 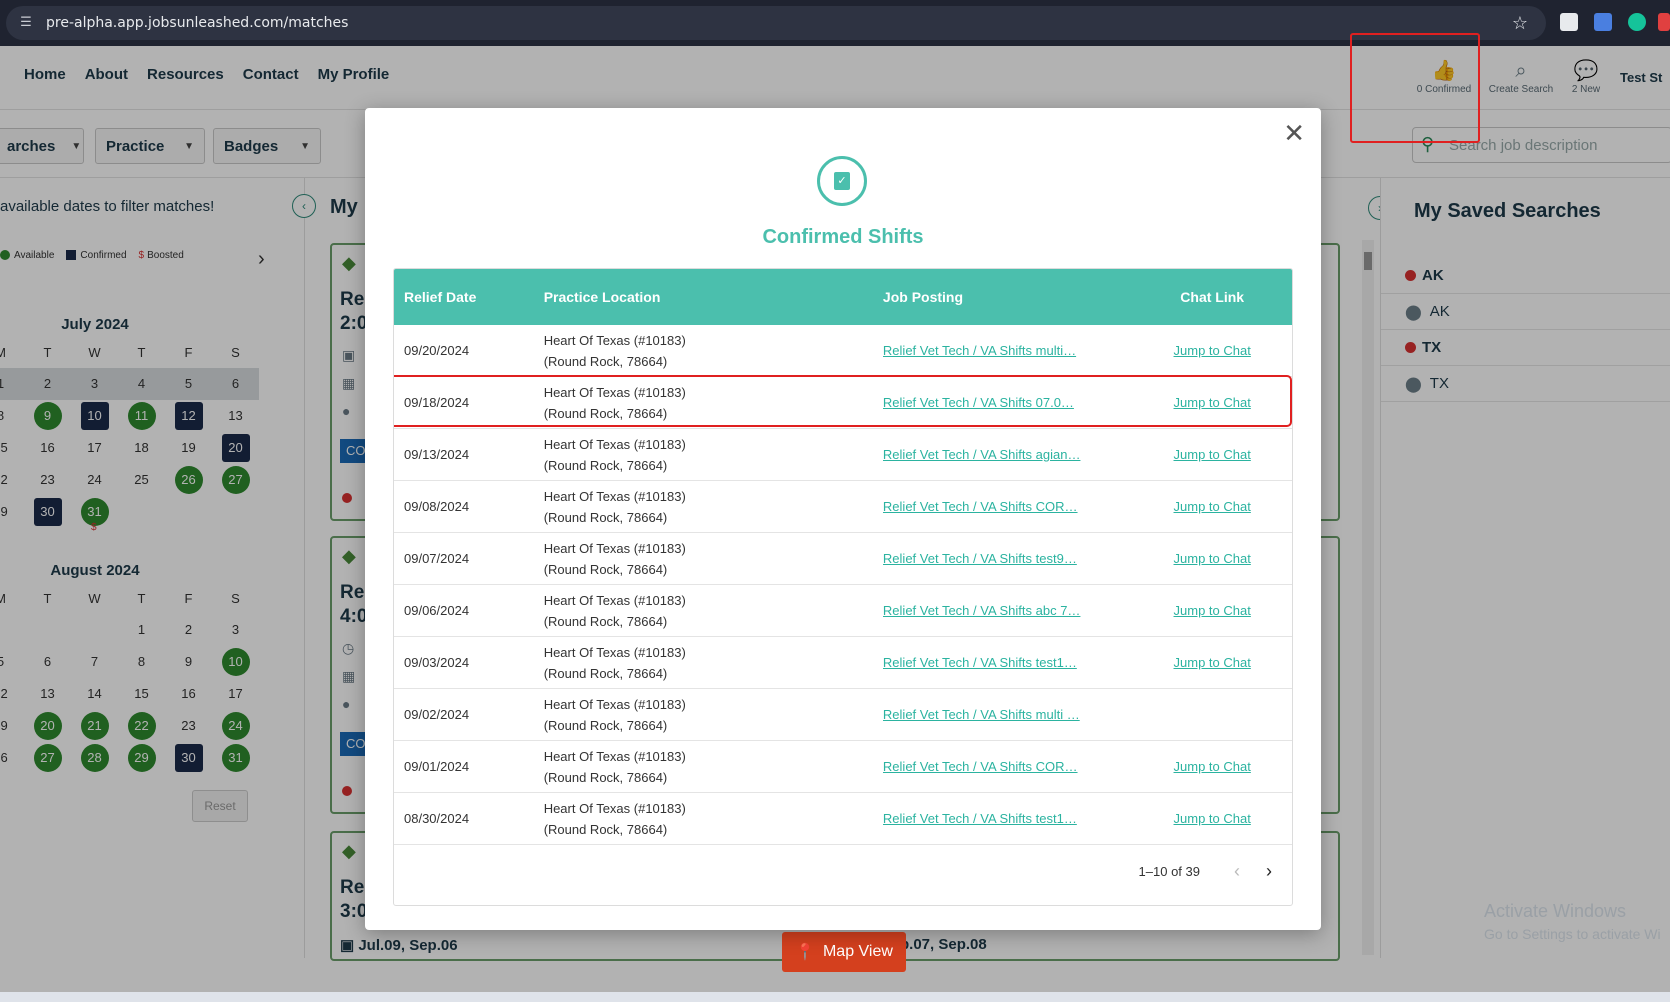 I want to click on site-settings-icon: ☰, so click(x=26, y=23).